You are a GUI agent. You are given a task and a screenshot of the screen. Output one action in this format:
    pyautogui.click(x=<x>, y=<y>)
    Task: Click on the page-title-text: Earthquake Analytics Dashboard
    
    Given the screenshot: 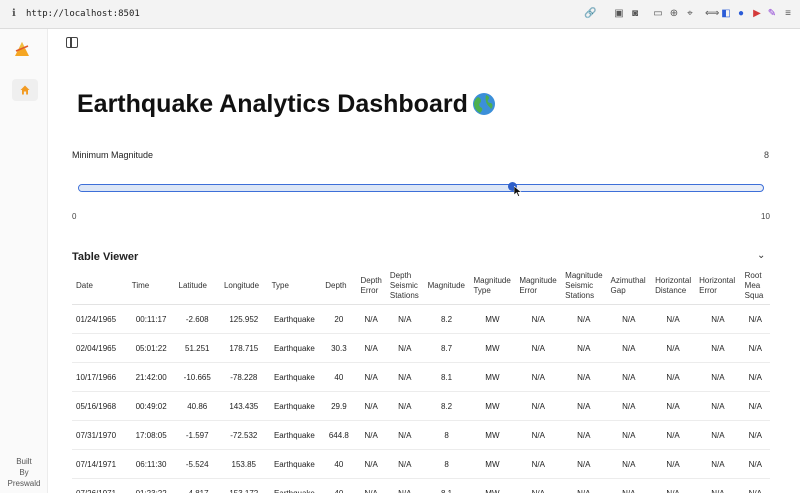 What is the action you would take?
    pyautogui.click(x=272, y=104)
    